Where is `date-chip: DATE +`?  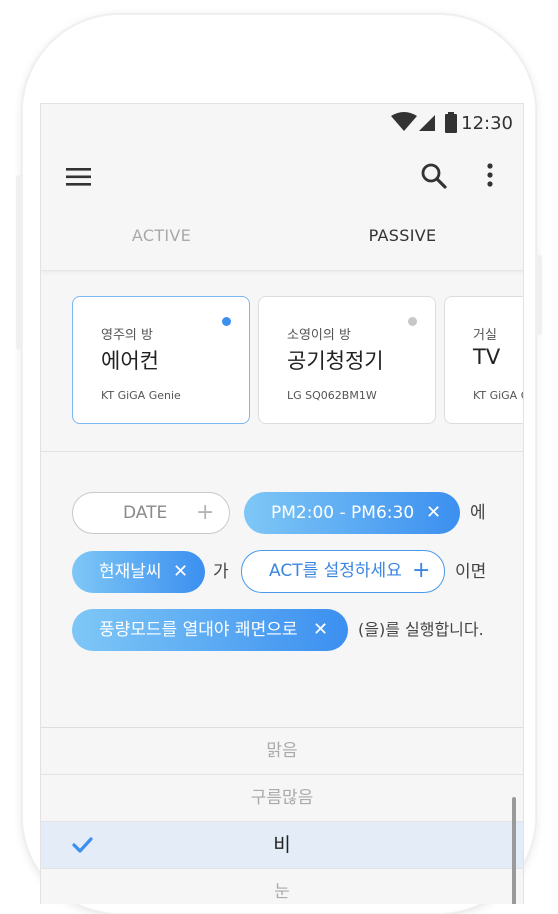 date-chip: DATE + is located at coordinates (151, 513).